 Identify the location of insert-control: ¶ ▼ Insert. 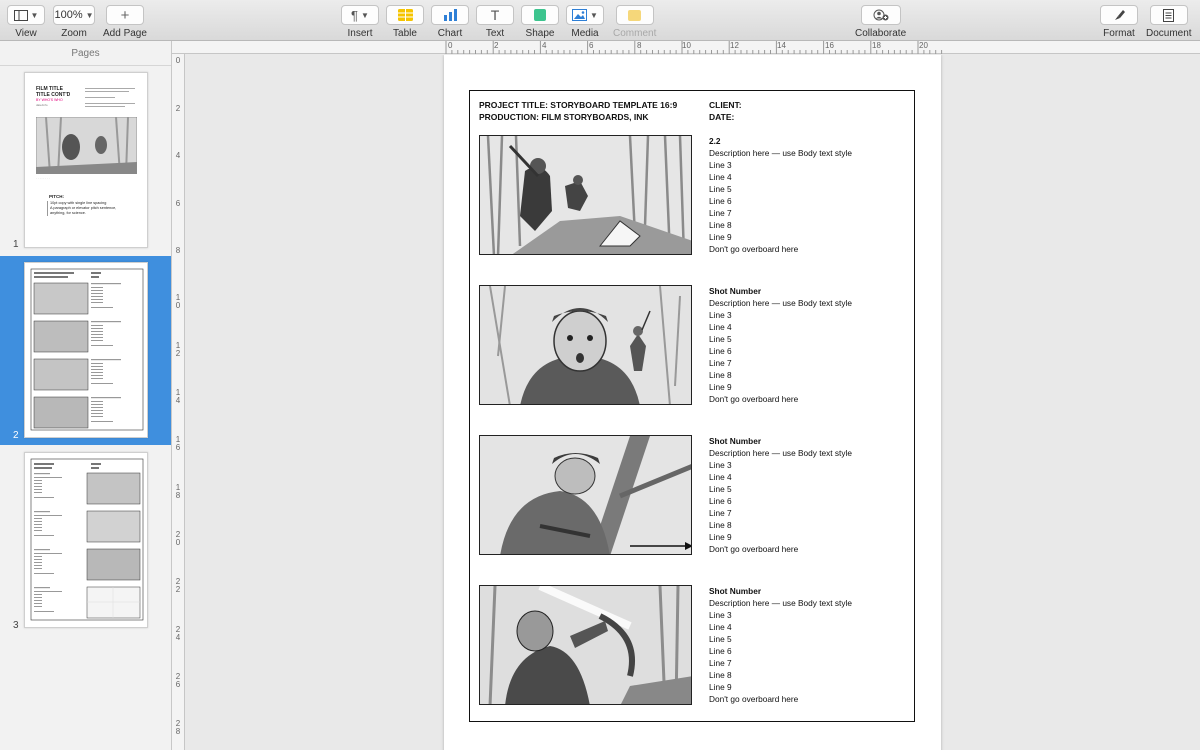
(360, 22).